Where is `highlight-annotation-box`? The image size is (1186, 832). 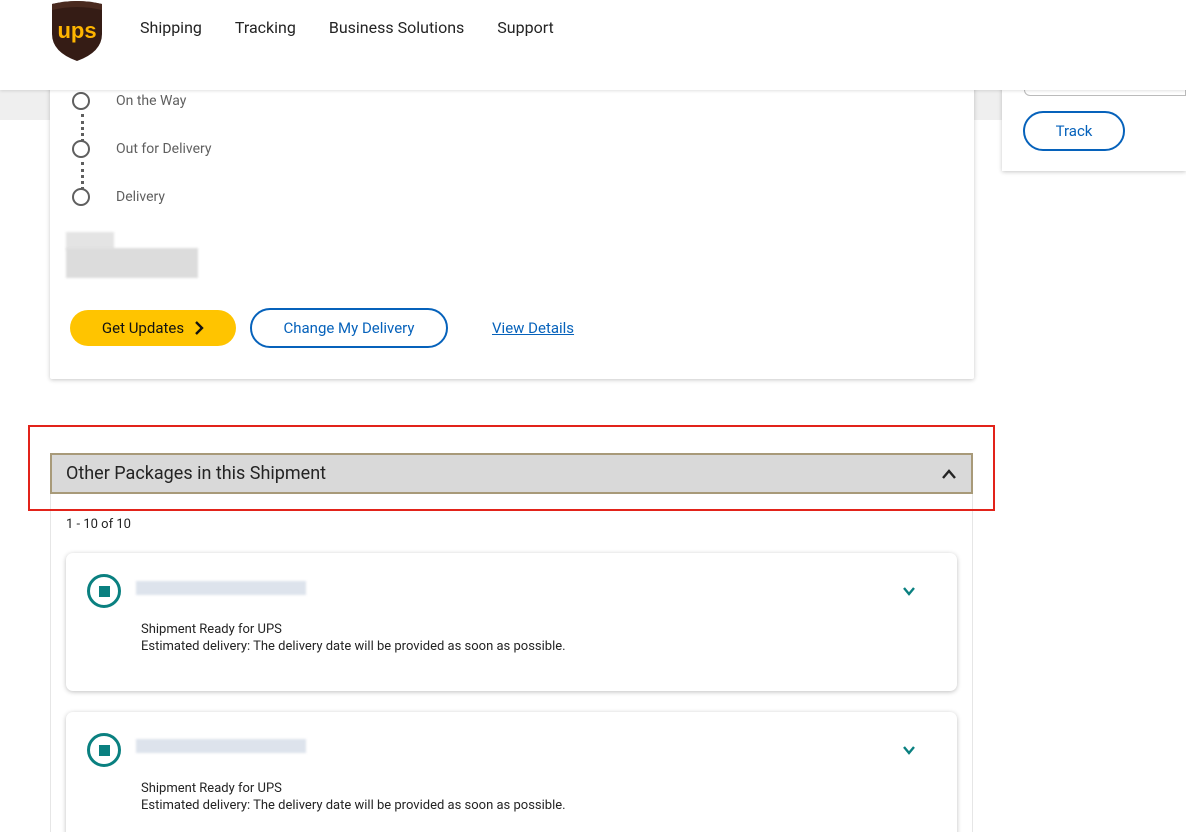 highlight-annotation-box is located at coordinates (511, 468).